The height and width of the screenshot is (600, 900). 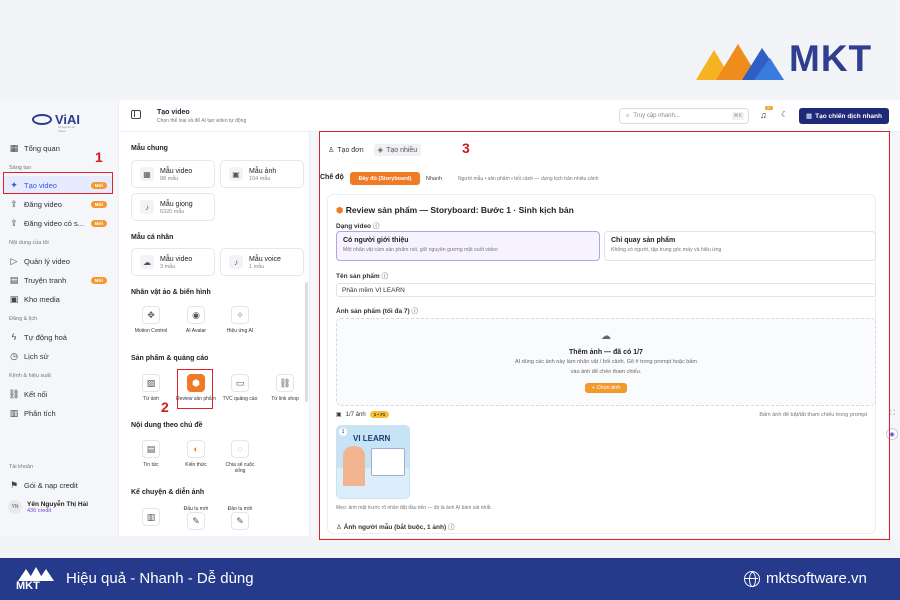 What do you see at coordinates (285, 399) in the screenshot?
I see `tile-label: Từ link shop` at bounding box center [285, 399].